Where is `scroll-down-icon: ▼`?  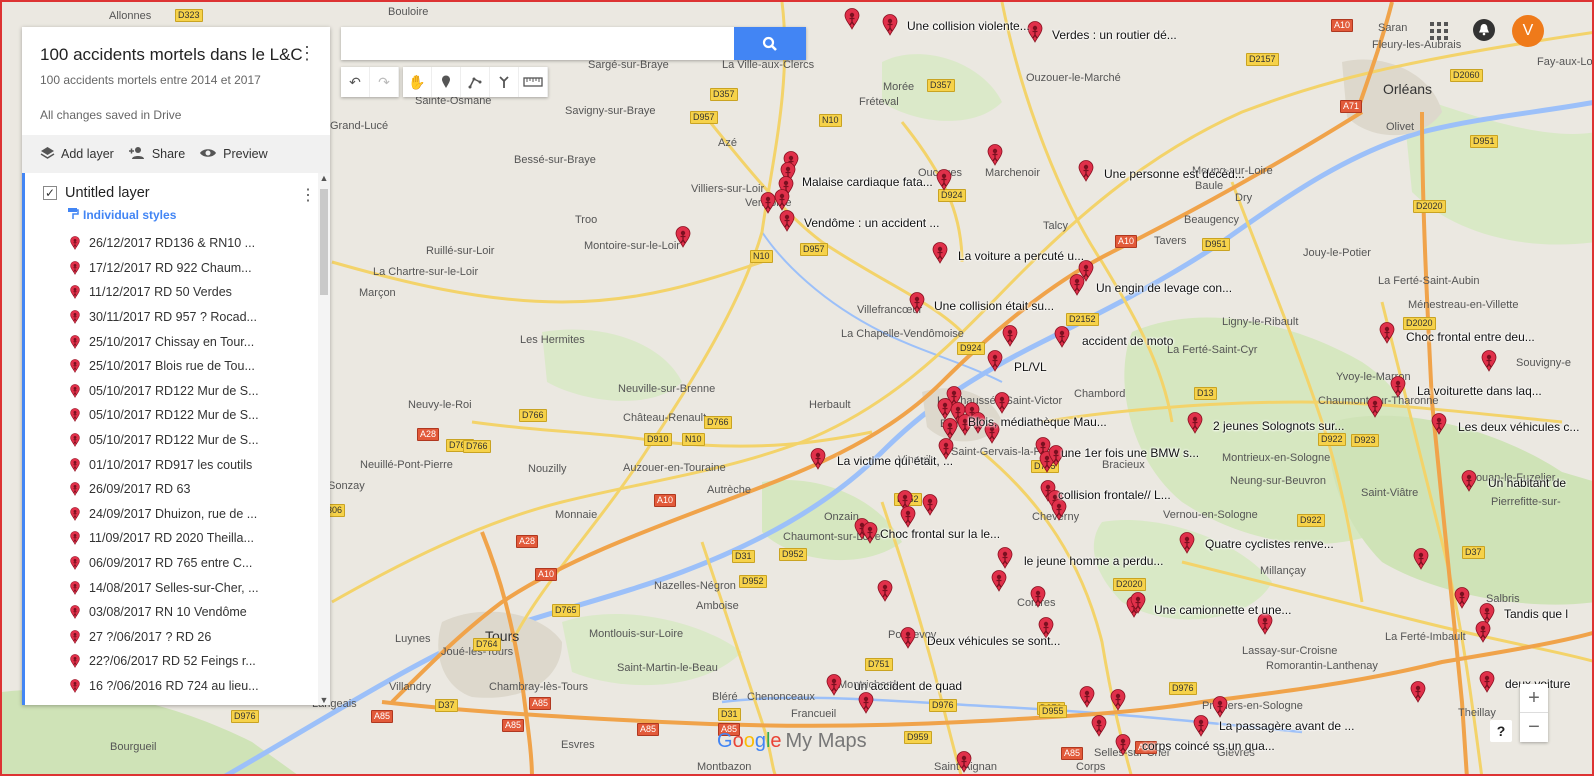 scroll-down-icon: ▼ is located at coordinates (324, 700).